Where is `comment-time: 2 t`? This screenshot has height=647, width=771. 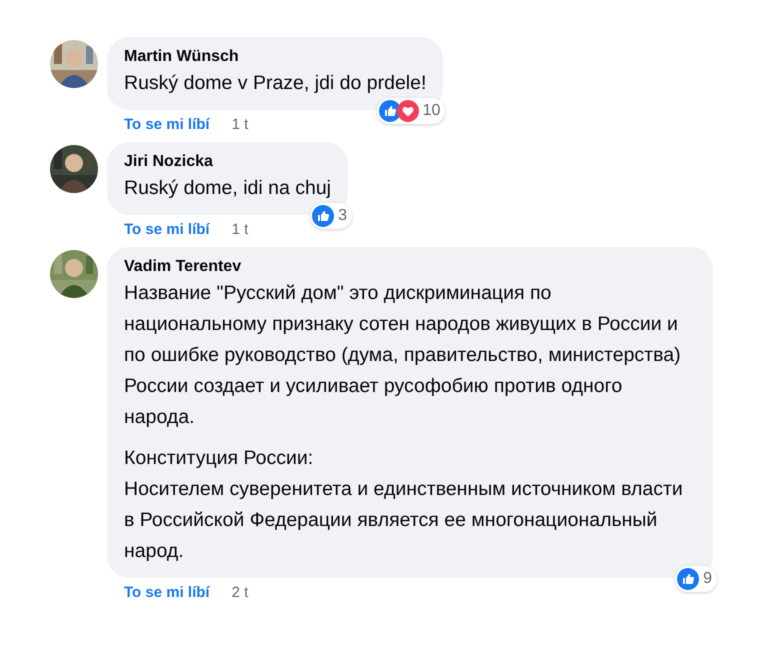
comment-time: 2 t is located at coordinates (240, 592).